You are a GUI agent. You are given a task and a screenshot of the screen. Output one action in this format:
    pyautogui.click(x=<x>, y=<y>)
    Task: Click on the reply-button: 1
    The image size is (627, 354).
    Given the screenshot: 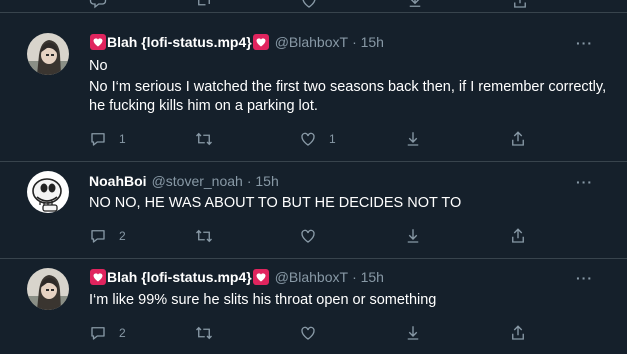 What is the action you would take?
    pyautogui.click(x=129, y=139)
    